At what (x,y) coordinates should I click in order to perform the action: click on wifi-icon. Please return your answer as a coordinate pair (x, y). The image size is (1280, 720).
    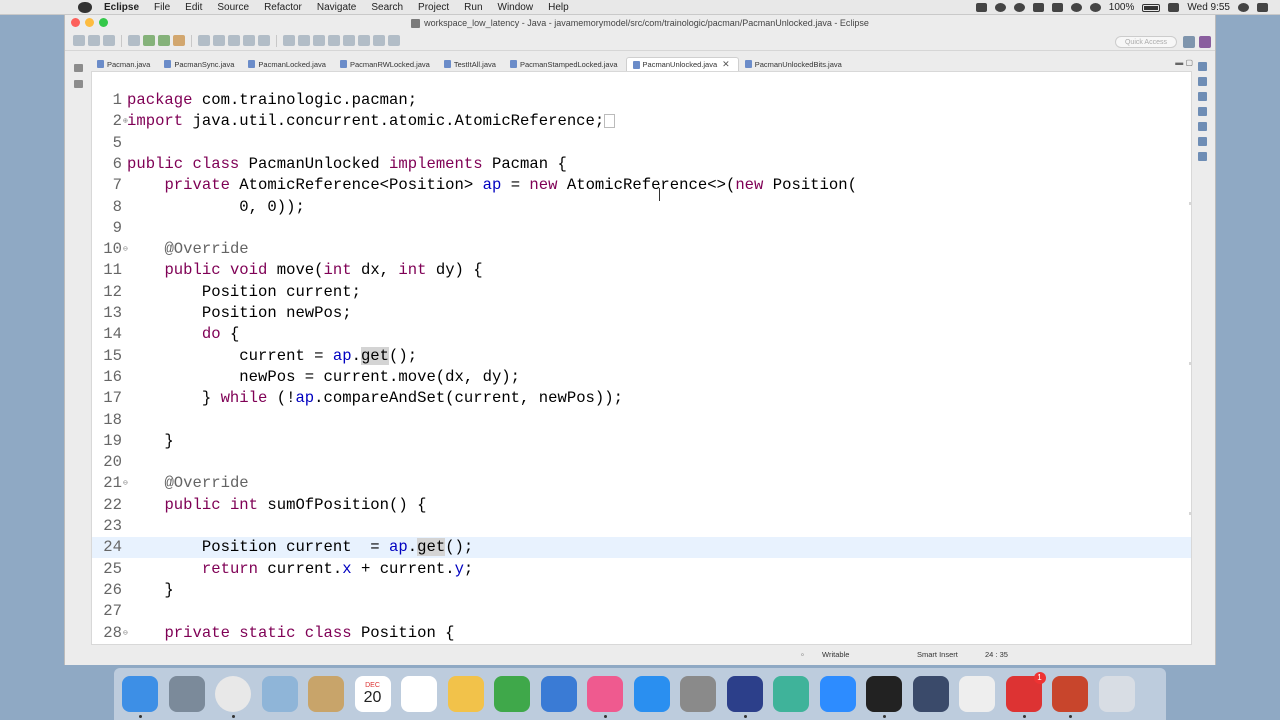
    Looking at the image, I should click on (1095, 7).